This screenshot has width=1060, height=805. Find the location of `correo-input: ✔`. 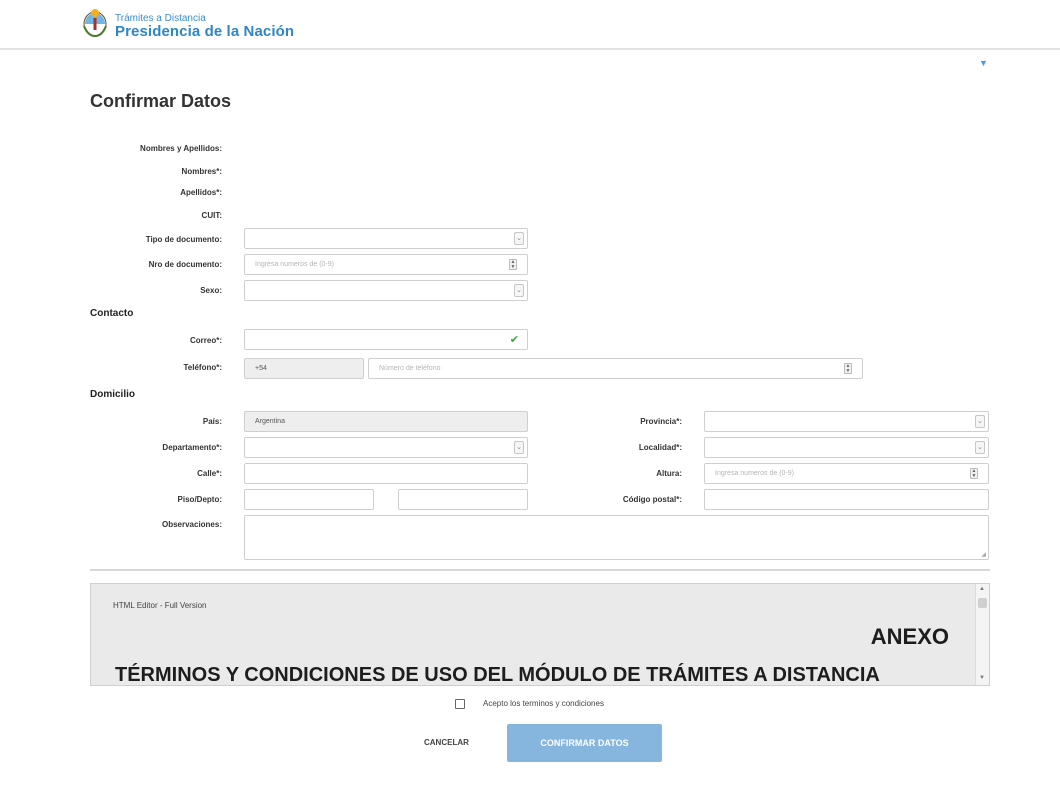

correo-input: ✔ is located at coordinates (386, 339).